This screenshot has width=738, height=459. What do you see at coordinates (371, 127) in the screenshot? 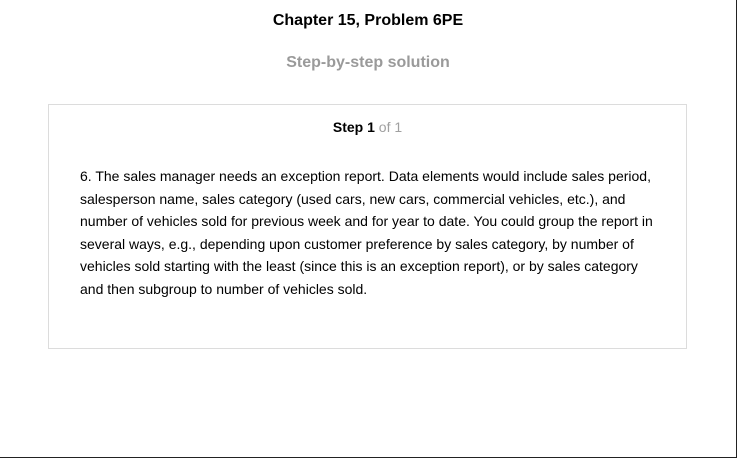
I see `step-number: 1` at bounding box center [371, 127].